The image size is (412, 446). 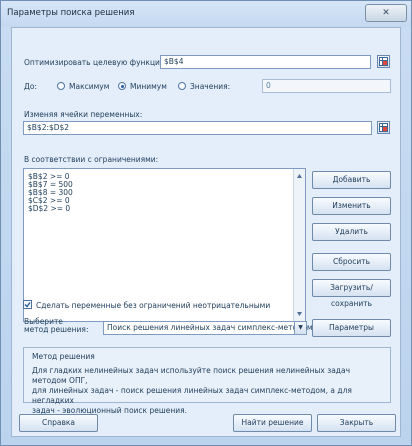 What do you see at coordinates (210, 86) in the screenshot?
I see `value-radio-label: Значения:` at bounding box center [210, 86].